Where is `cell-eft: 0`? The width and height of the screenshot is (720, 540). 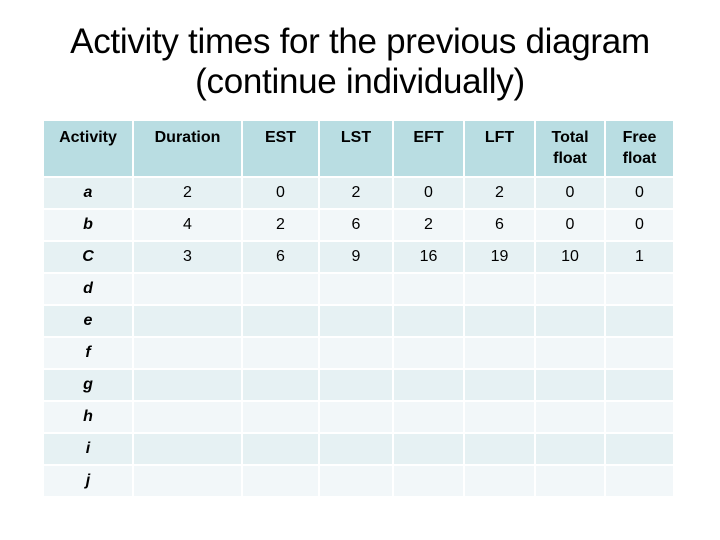
cell-eft: 0 is located at coordinates (428, 193).